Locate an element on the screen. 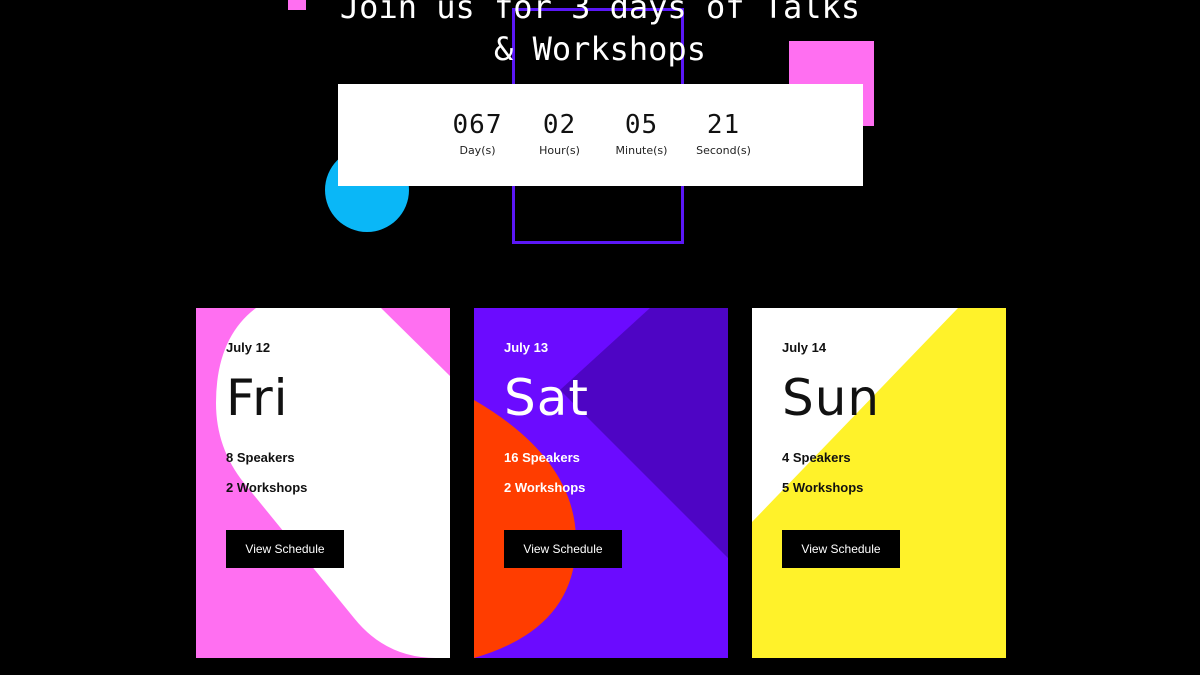  card-friday-date: July 12 is located at coordinates (248, 347).